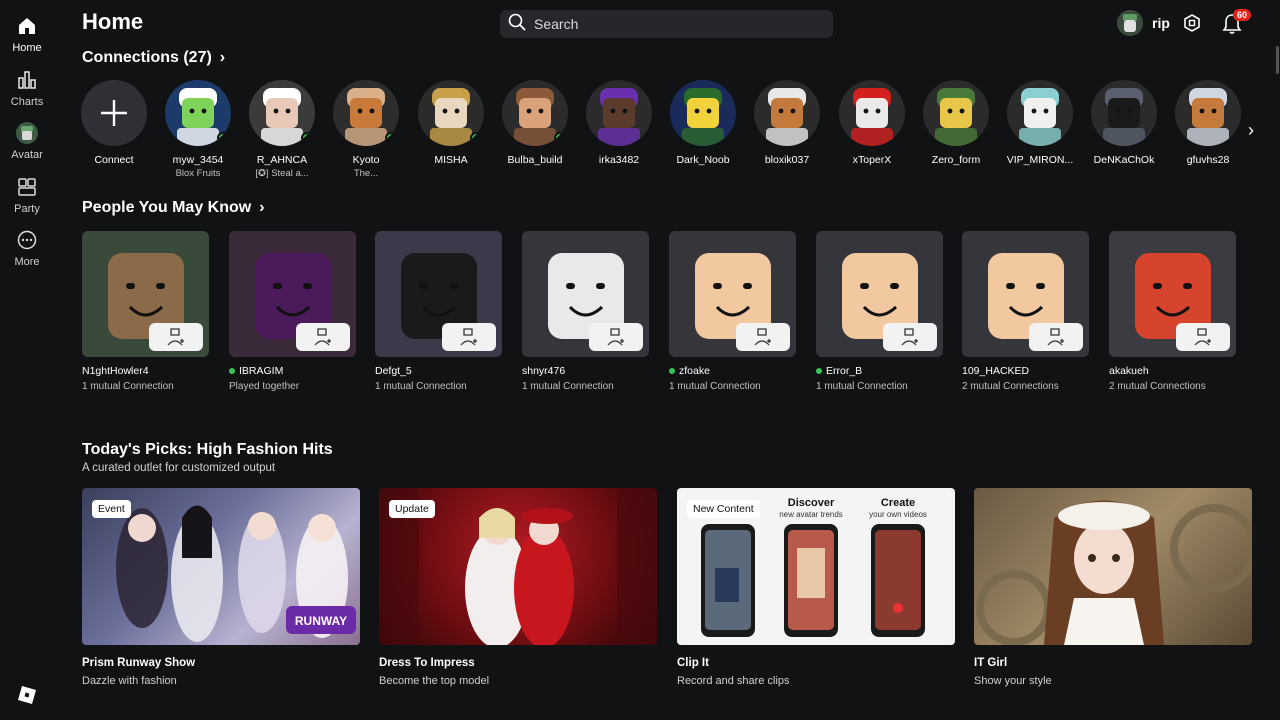 This screenshot has height=720, width=1280. I want to click on pick-card-it-girl: IT Girl Show your style, so click(1113, 587).